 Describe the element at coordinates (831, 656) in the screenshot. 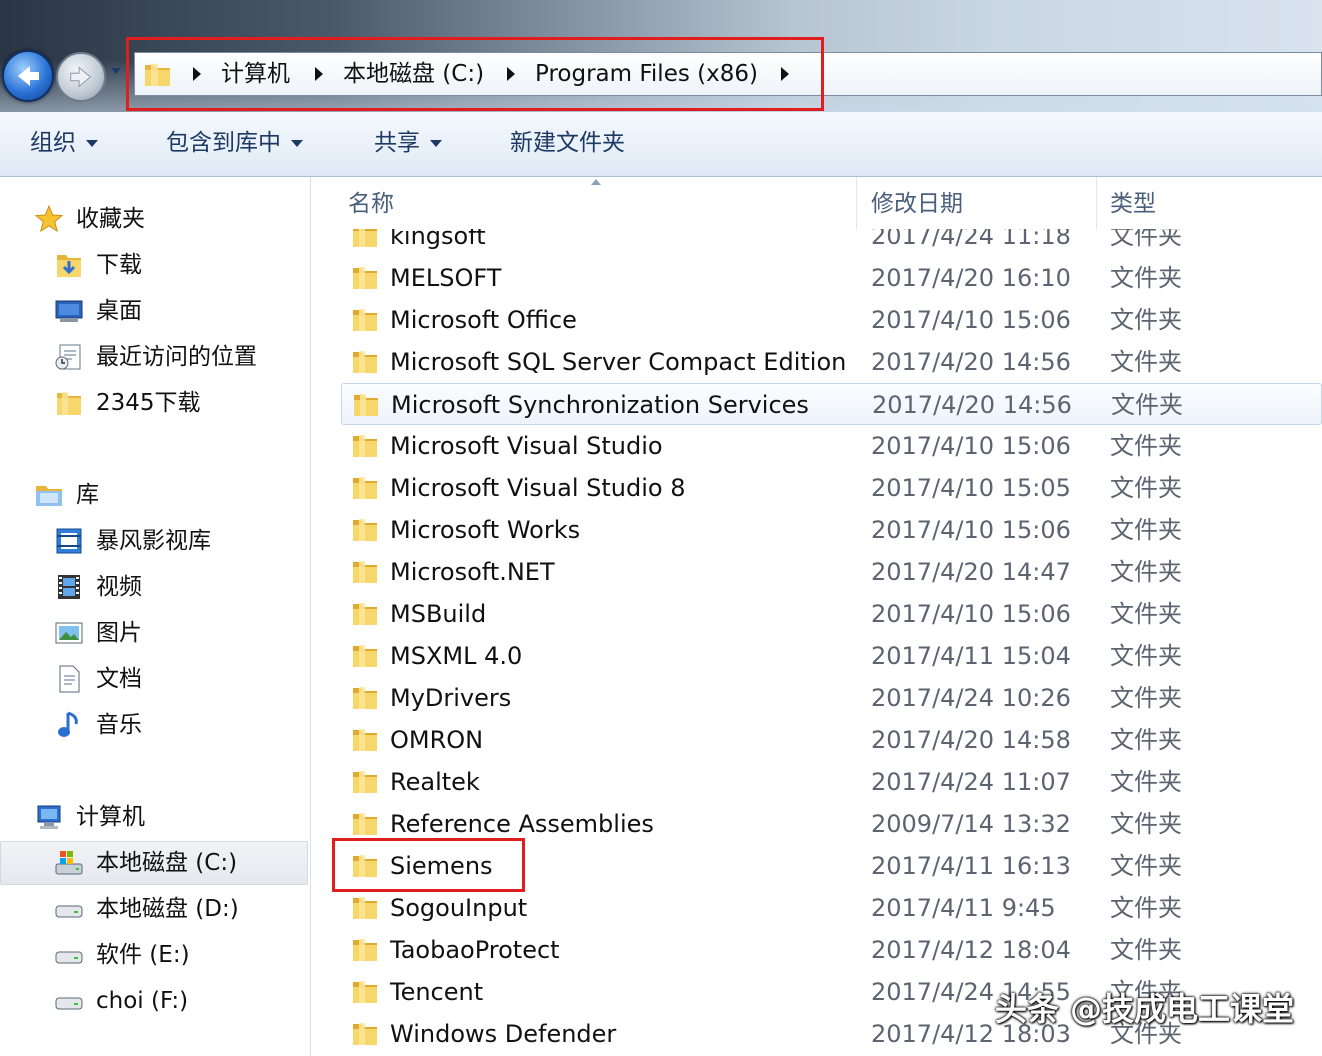

I see `file-row: MSXML 4.0 2017/4/11 15:04 文件夹` at that location.